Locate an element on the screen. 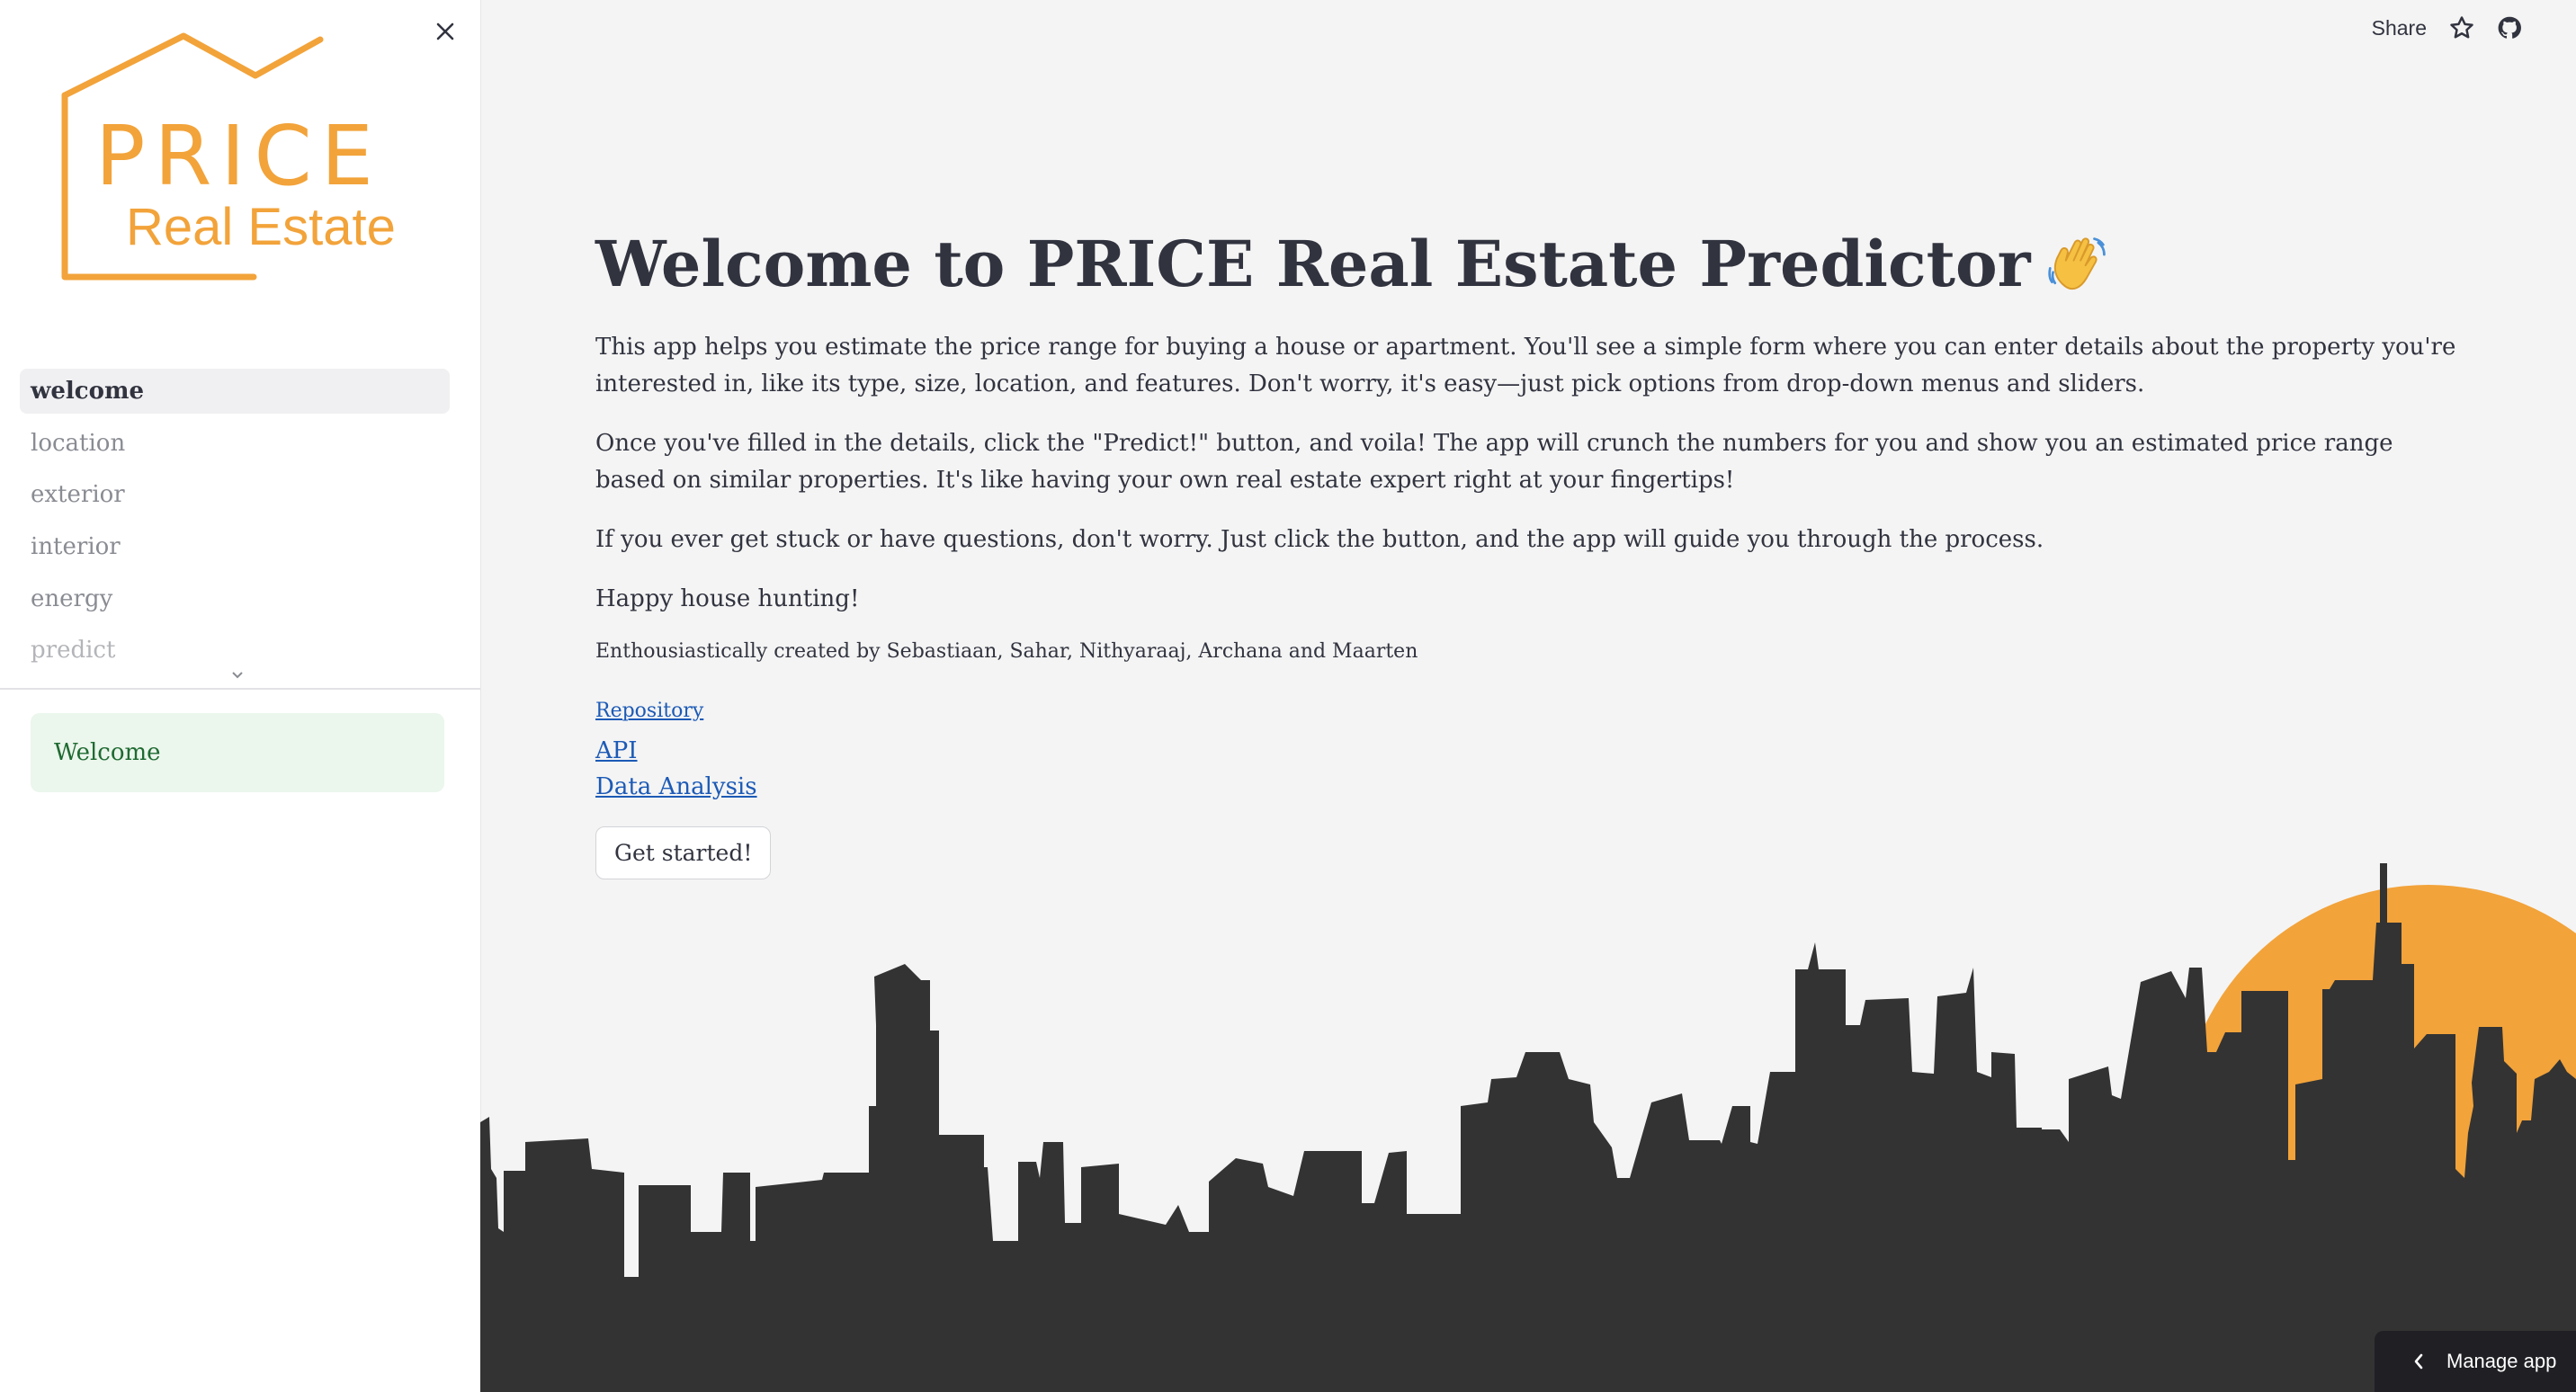 This screenshot has height=1392, width=2576. manage-app-button: Manage app is located at coordinates (2475, 1361).